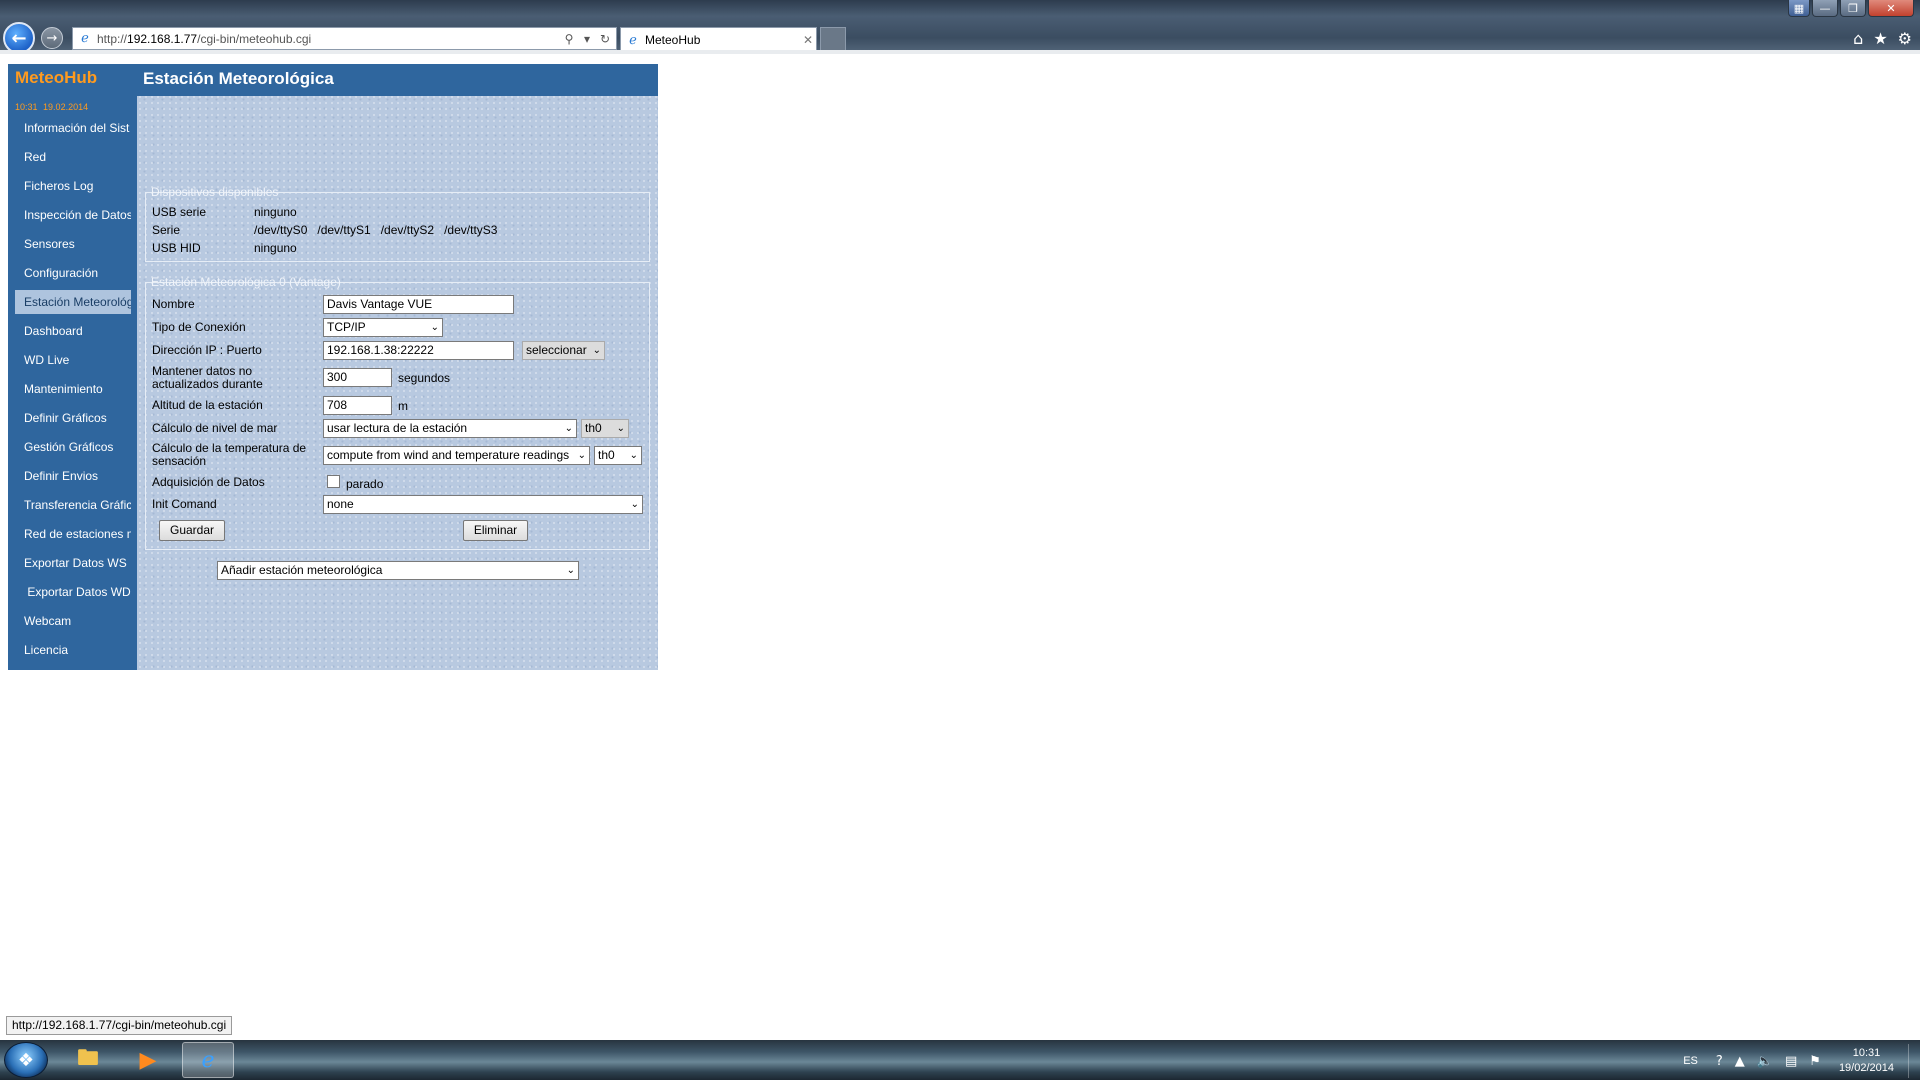 This screenshot has width=1920, height=1080. I want to click on sealevel-select: usar lectura de la estación ⌄, so click(450, 428).